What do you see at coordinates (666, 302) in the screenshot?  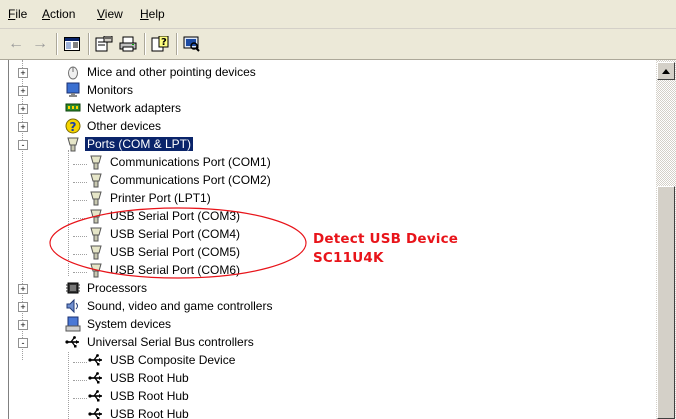 I see `scroll-thumb` at bounding box center [666, 302].